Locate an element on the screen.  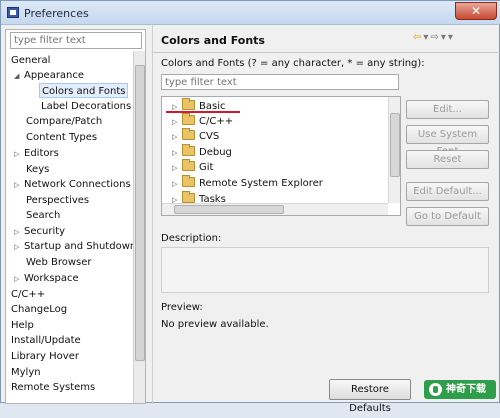
history-nav: ⇦▾⇨▾▾ is located at coordinates (434, 37).